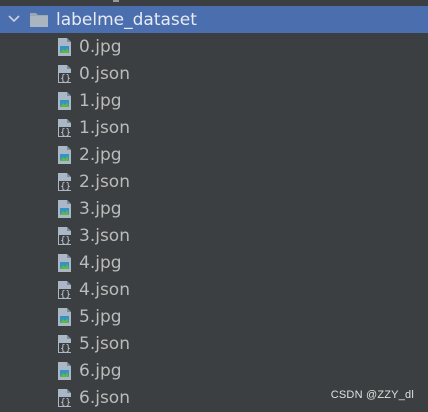 The height and width of the screenshot is (412, 428). Describe the element at coordinates (104, 398) in the screenshot. I see `file-name: 6.json` at that location.